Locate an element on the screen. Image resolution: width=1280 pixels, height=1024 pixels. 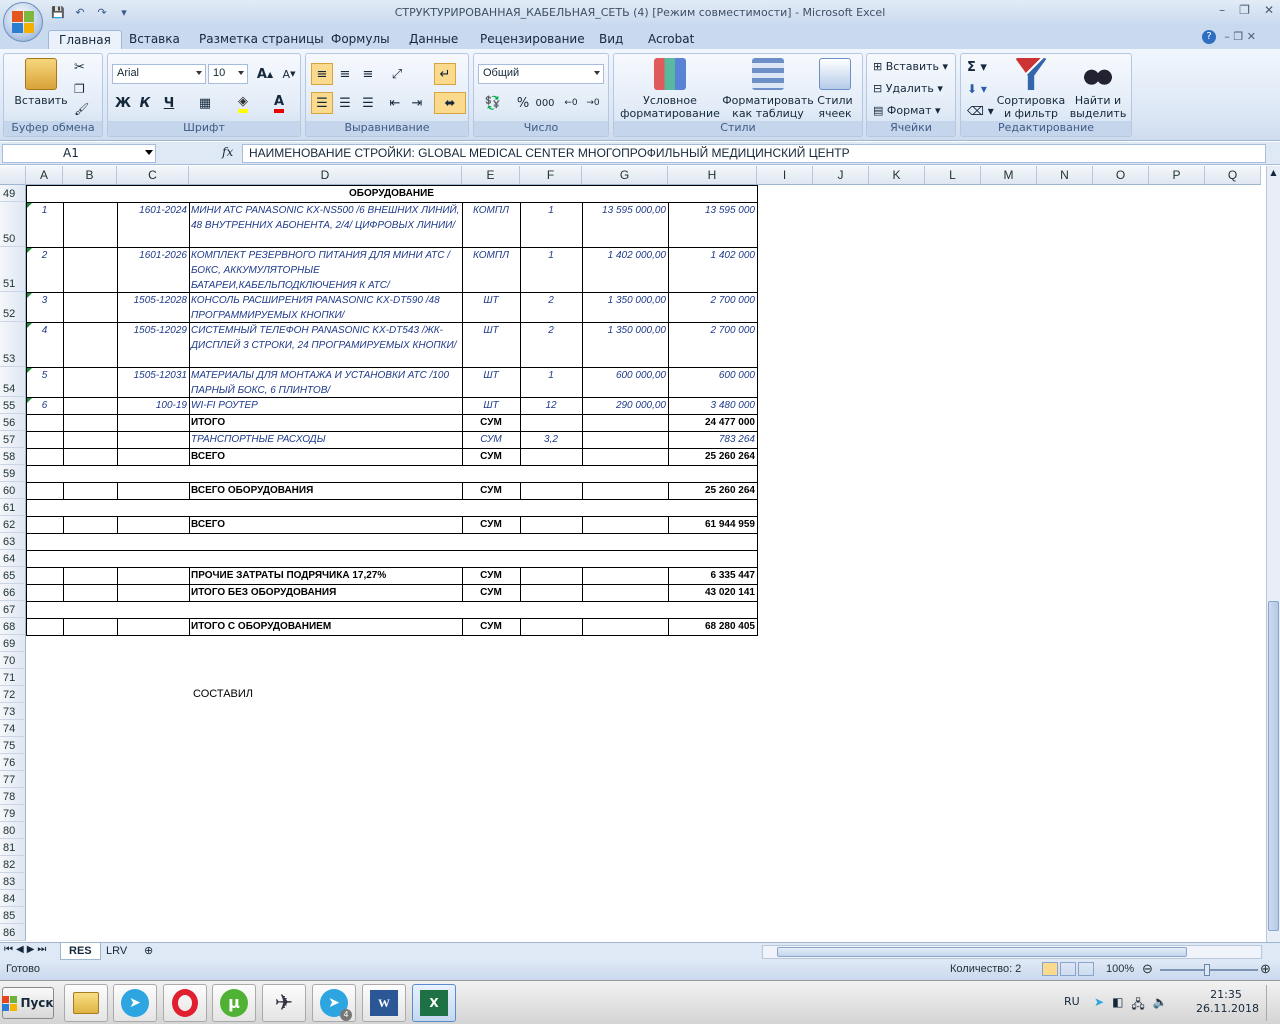
conditional-formatting-button: Условное форматирование is located at coordinates (670, 89).